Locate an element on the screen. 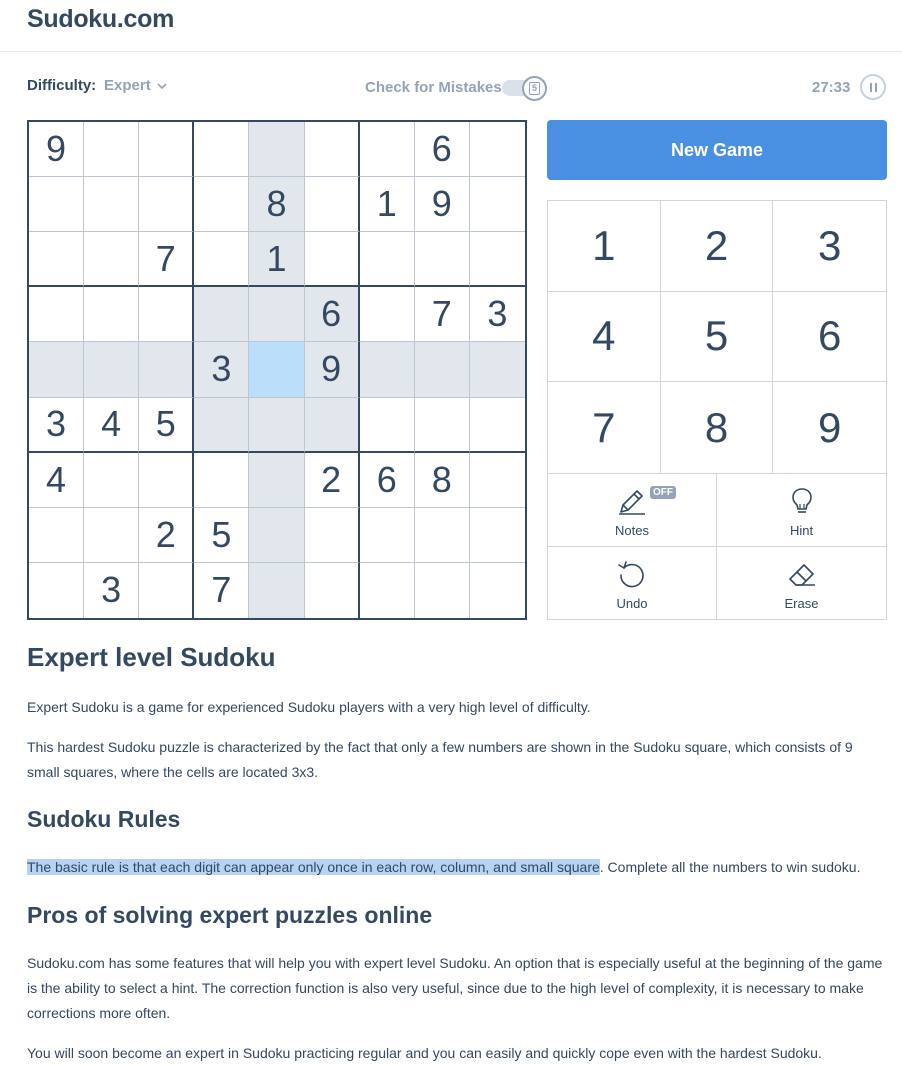  number-button-6: 6 is located at coordinates (829, 337).